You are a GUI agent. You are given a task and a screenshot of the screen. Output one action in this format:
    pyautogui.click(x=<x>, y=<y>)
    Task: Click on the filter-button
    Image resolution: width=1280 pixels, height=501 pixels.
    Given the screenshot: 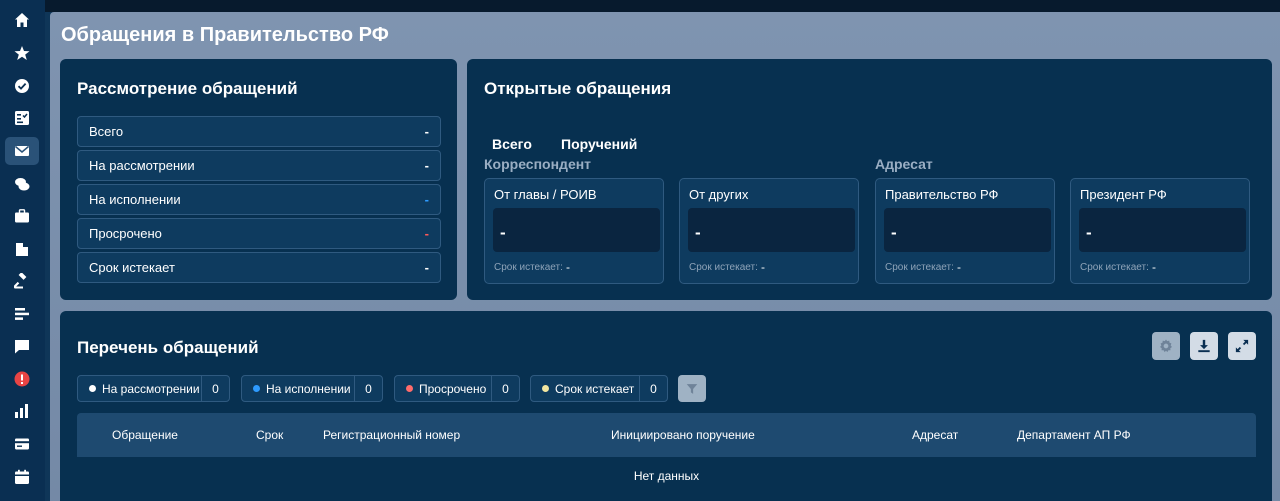 What is the action you would take?
    pyautogui.click(x=692, y=388)
    